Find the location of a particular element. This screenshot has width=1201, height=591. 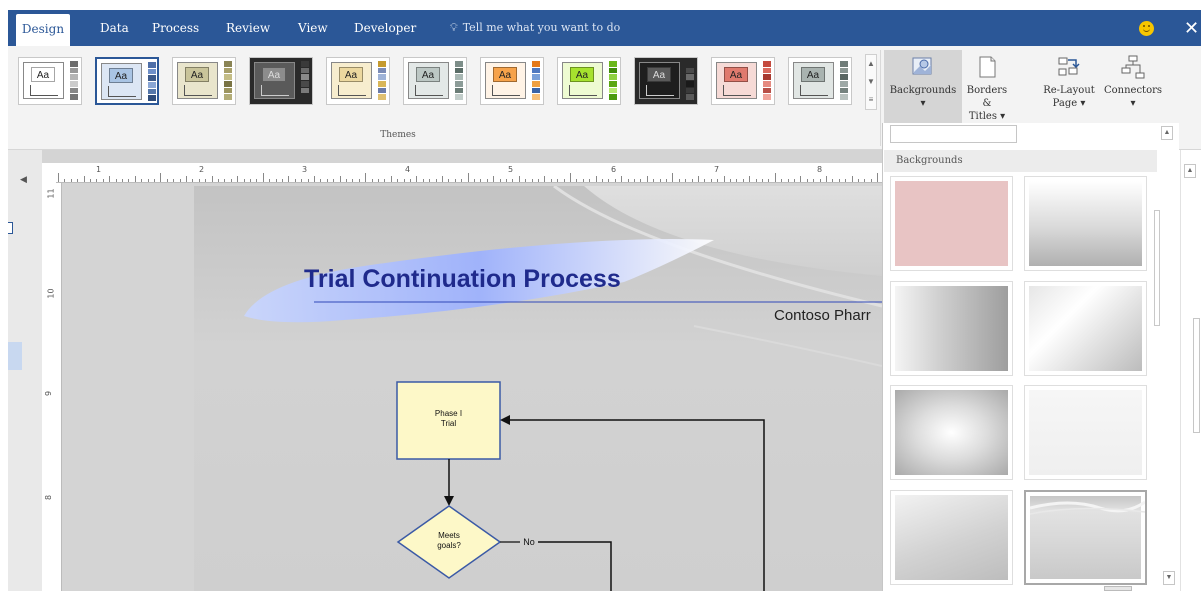

gallery-resize-grip is located at coordinates (1118, 588).